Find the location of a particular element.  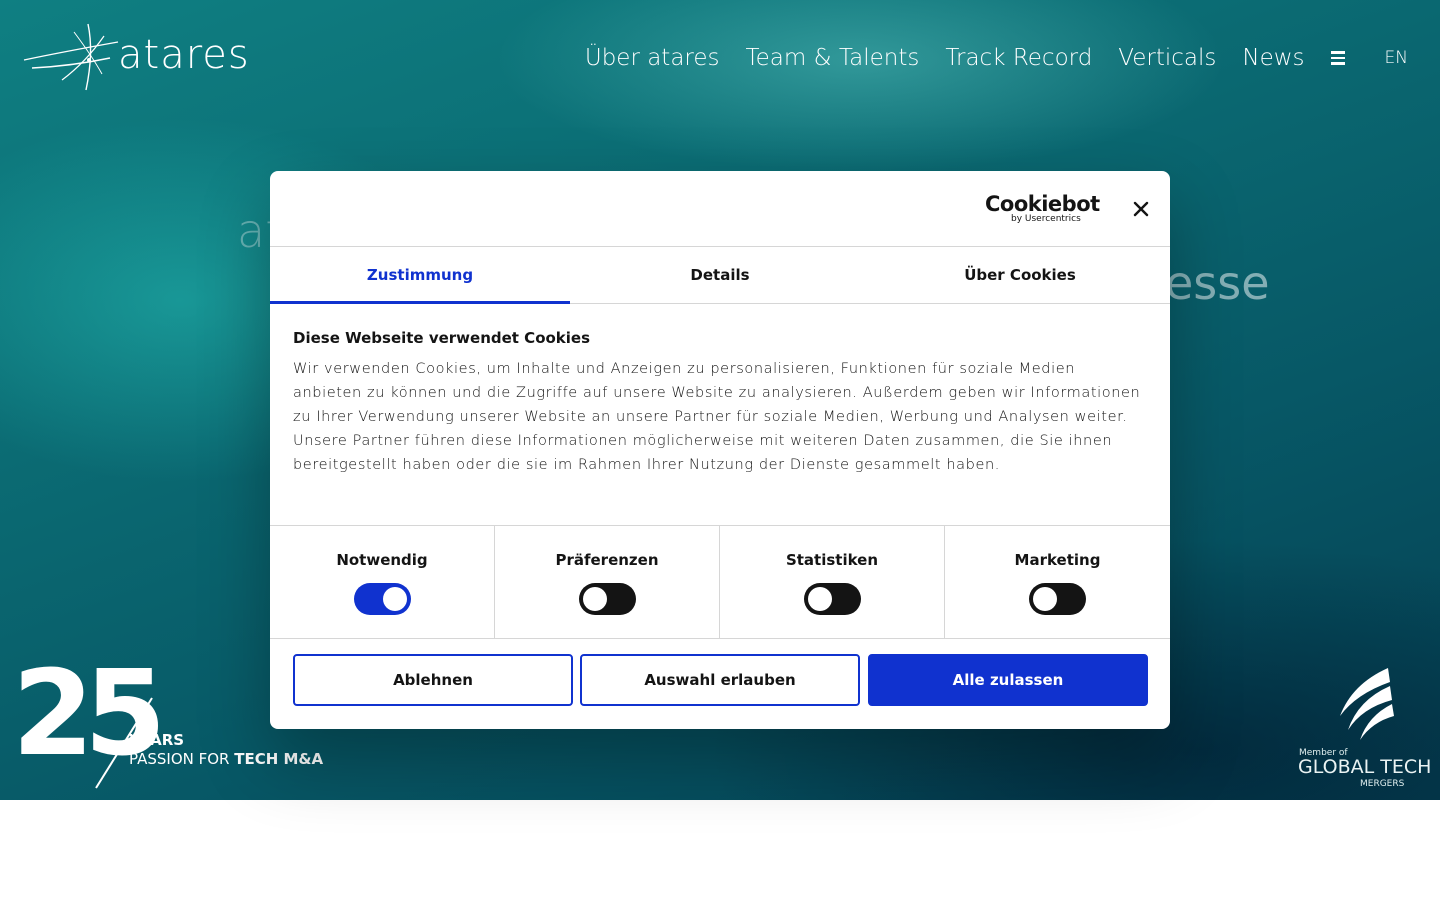

allow-selection-button: Auswahl erlauben is located at coordinates (720, 680).